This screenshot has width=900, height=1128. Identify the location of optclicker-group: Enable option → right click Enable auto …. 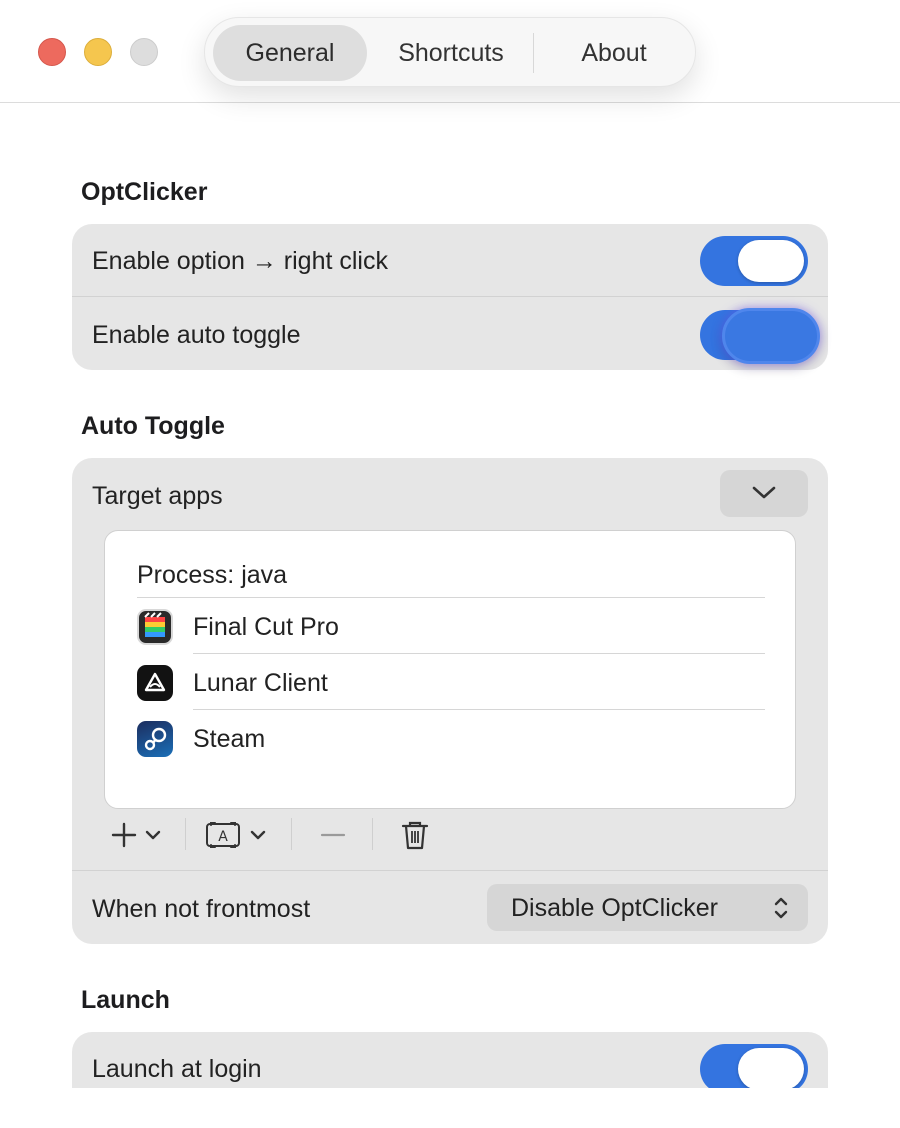
(450, 297).